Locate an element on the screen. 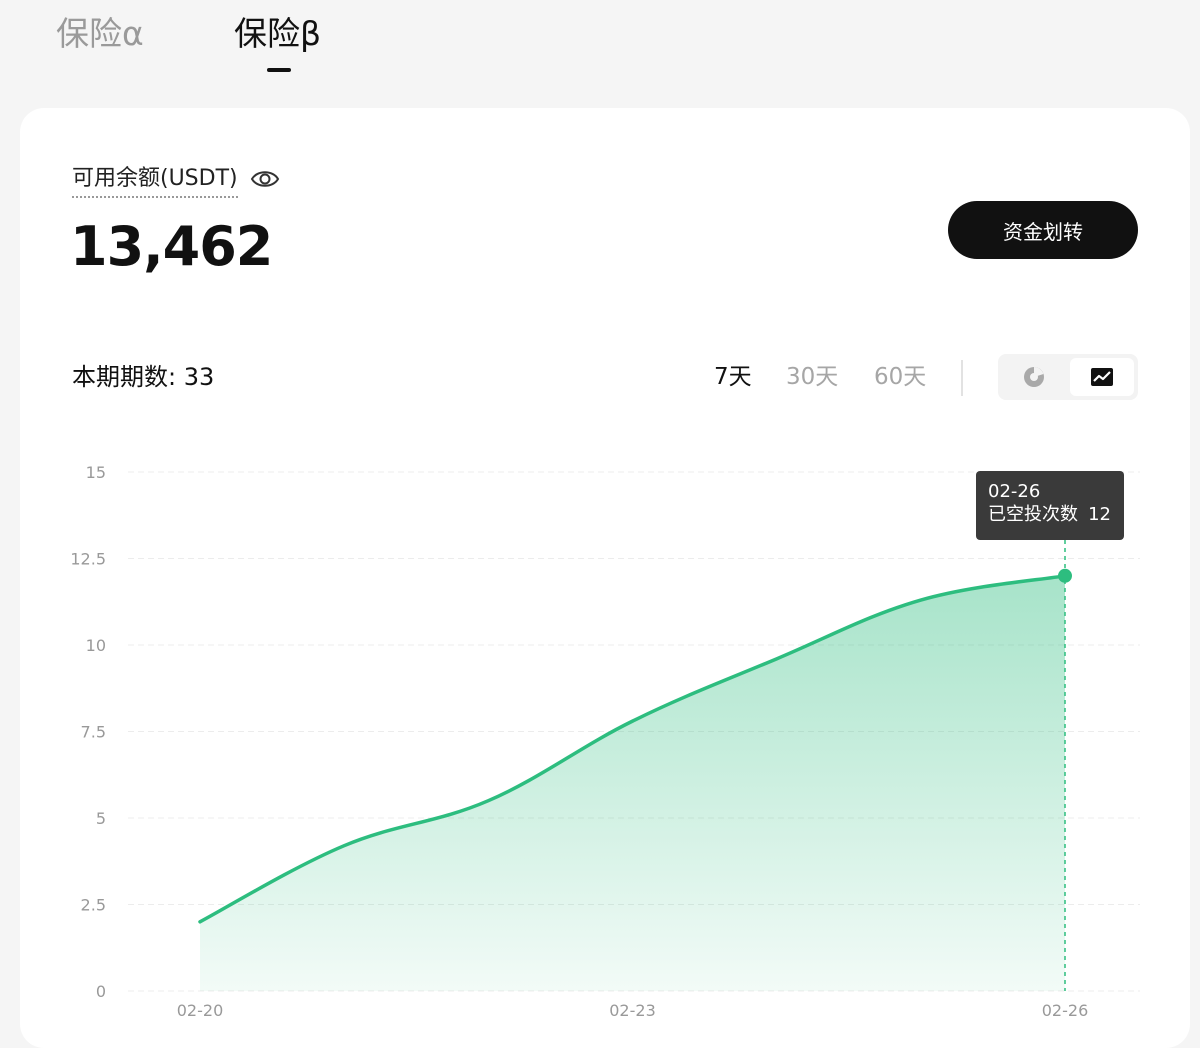  tab-insurance-alpha: 保险α is located at coordinates (100, 34).